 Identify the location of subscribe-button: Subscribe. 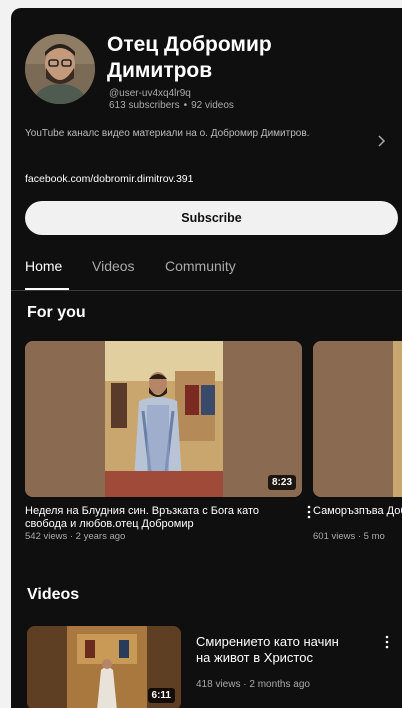
(211, 218).